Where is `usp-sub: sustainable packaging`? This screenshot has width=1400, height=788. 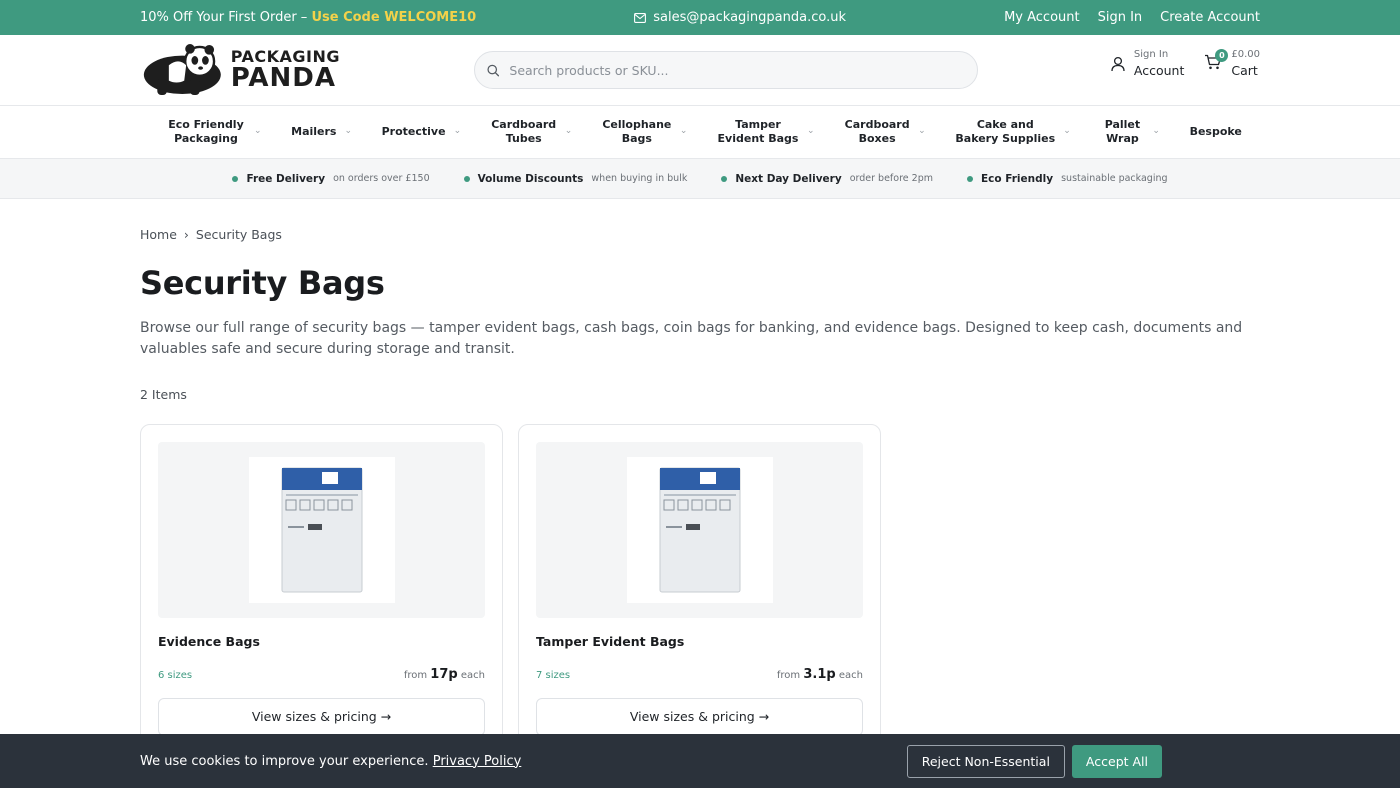
usp-sub: sustainable packaging is located at coordinates (1114, 178).